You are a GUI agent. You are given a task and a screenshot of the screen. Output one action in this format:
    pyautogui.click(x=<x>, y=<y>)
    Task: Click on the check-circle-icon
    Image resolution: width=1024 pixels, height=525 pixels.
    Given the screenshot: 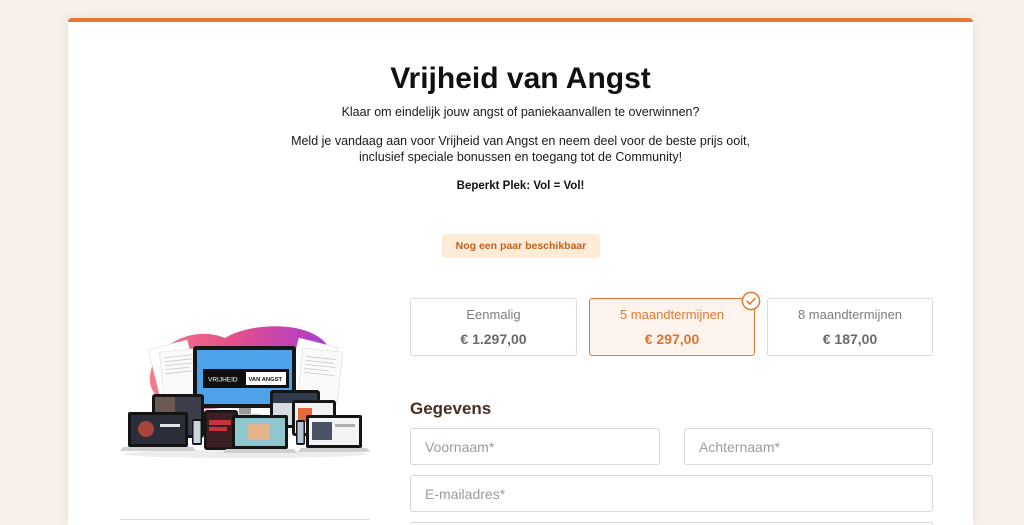 What is the action you would take?
    pyautogui.click(x=751, y=301)
    